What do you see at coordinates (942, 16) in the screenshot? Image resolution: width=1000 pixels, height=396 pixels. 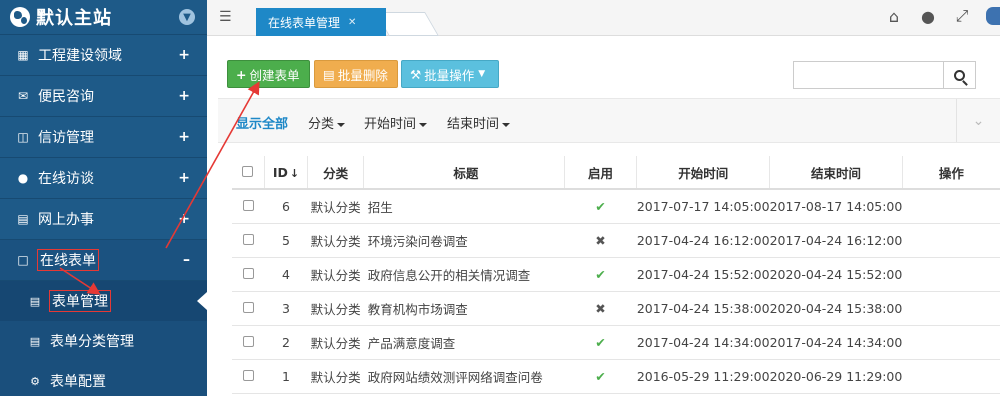 I see `top-icons: ⌂ ● ⤢` at bounding box center [942, 16].